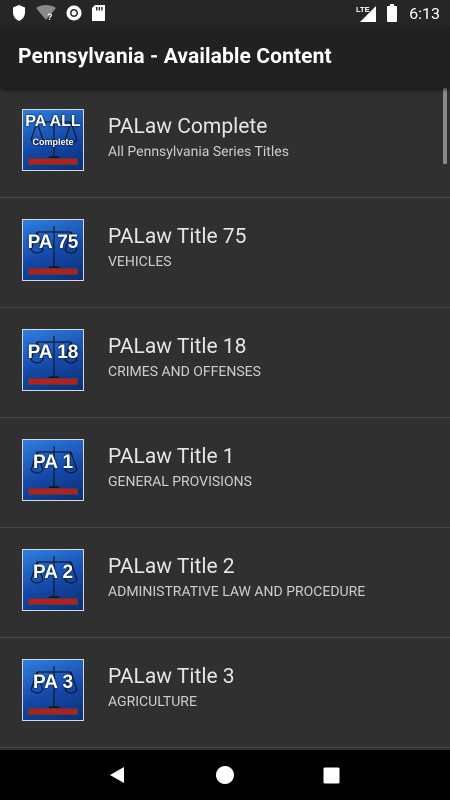 This screenshot has height=800, width=450. I want to click on status-icons-right: LTE 6:13, so click(397, 13).